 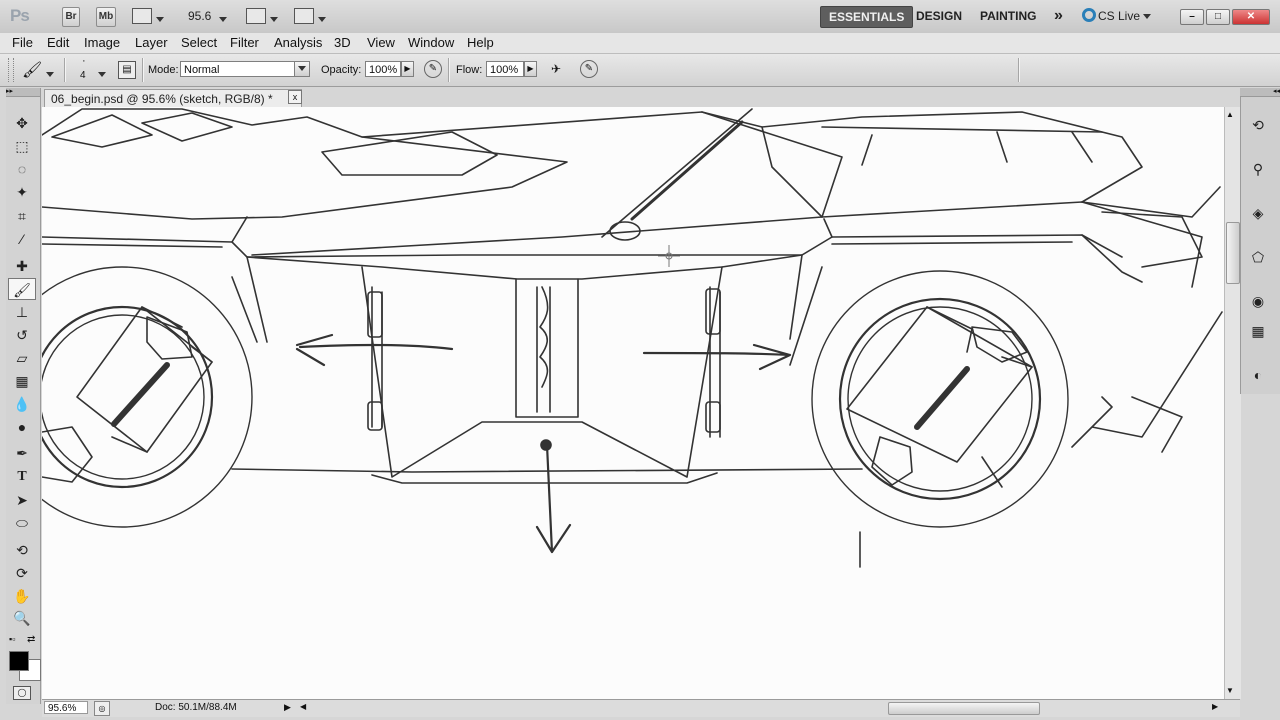 I want to click on actions-panel-icon: ⚲, so click(x=1258, y=169).